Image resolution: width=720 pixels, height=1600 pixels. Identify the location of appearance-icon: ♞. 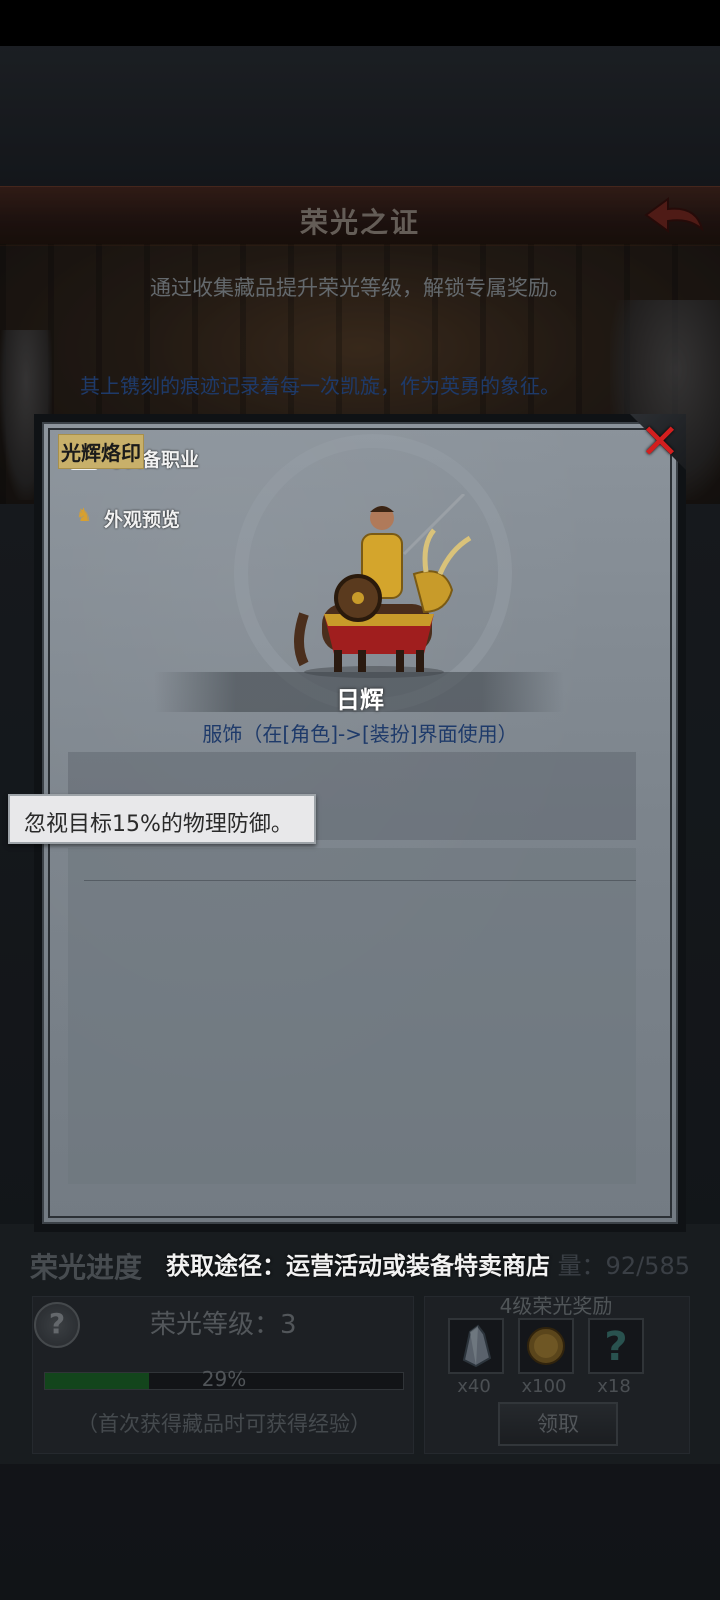
(84, 515).